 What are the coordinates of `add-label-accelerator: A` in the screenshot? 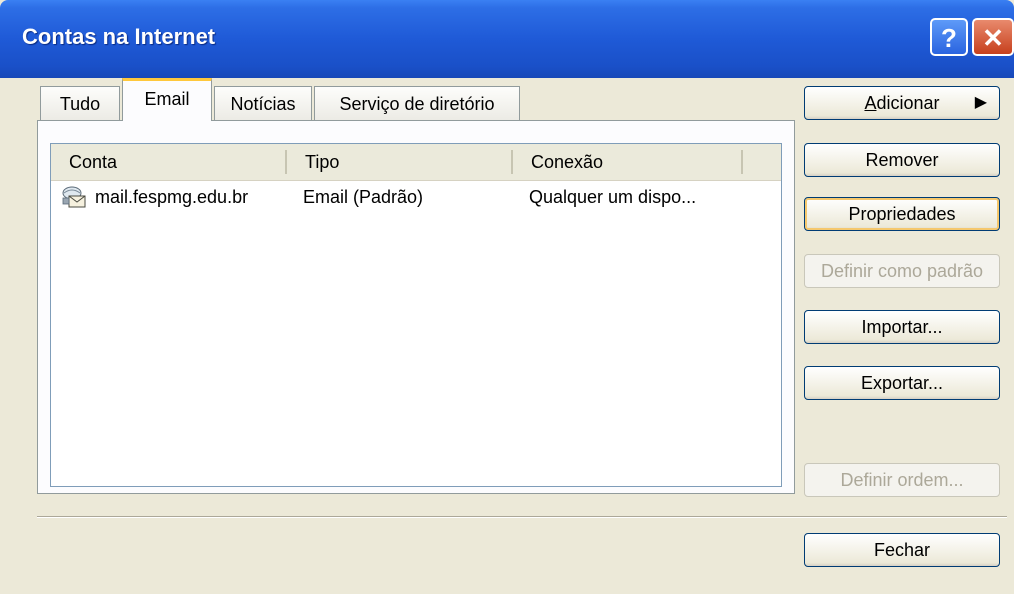 It's located at (870, 103).